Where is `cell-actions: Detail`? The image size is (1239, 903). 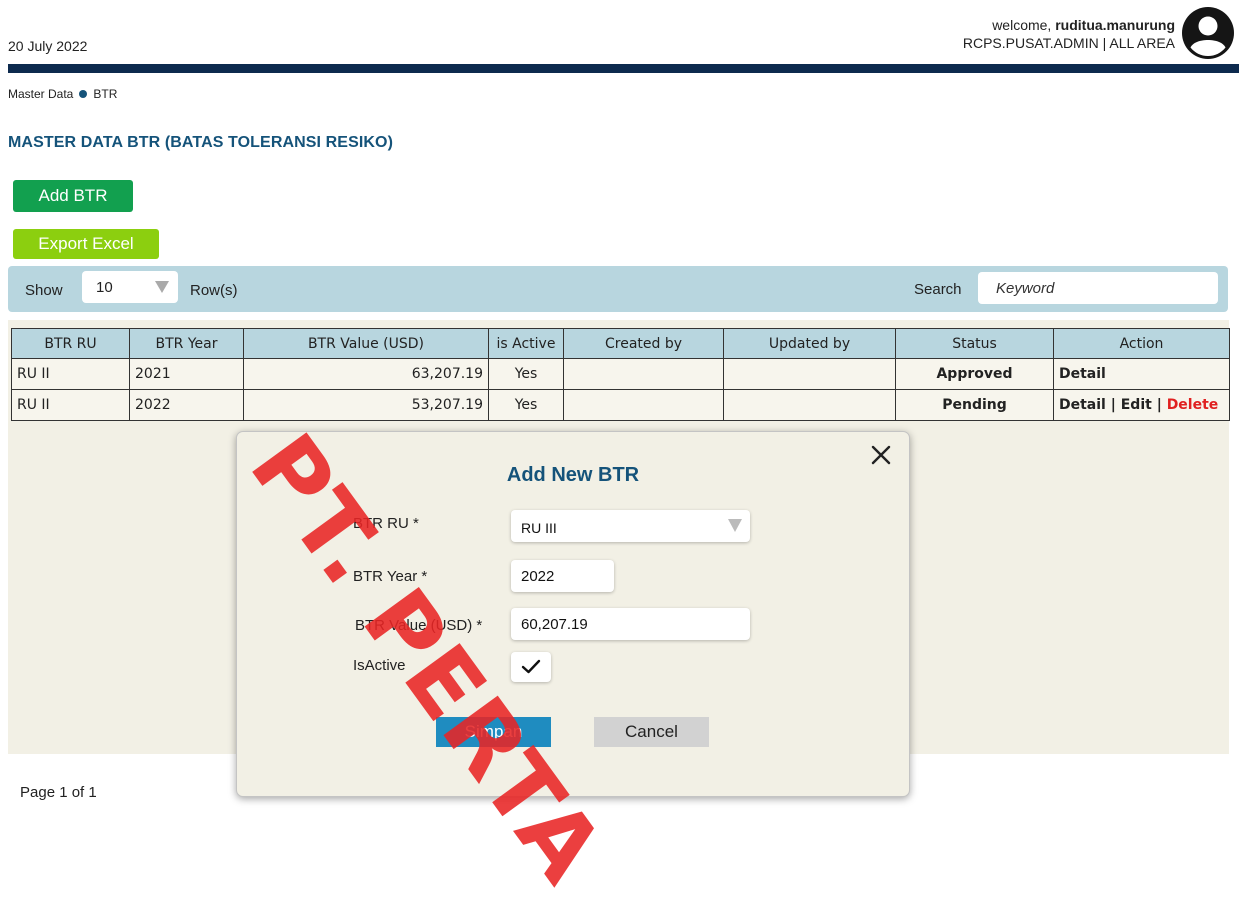 cell-actions: Detail is located at coordinates (1141, 374).